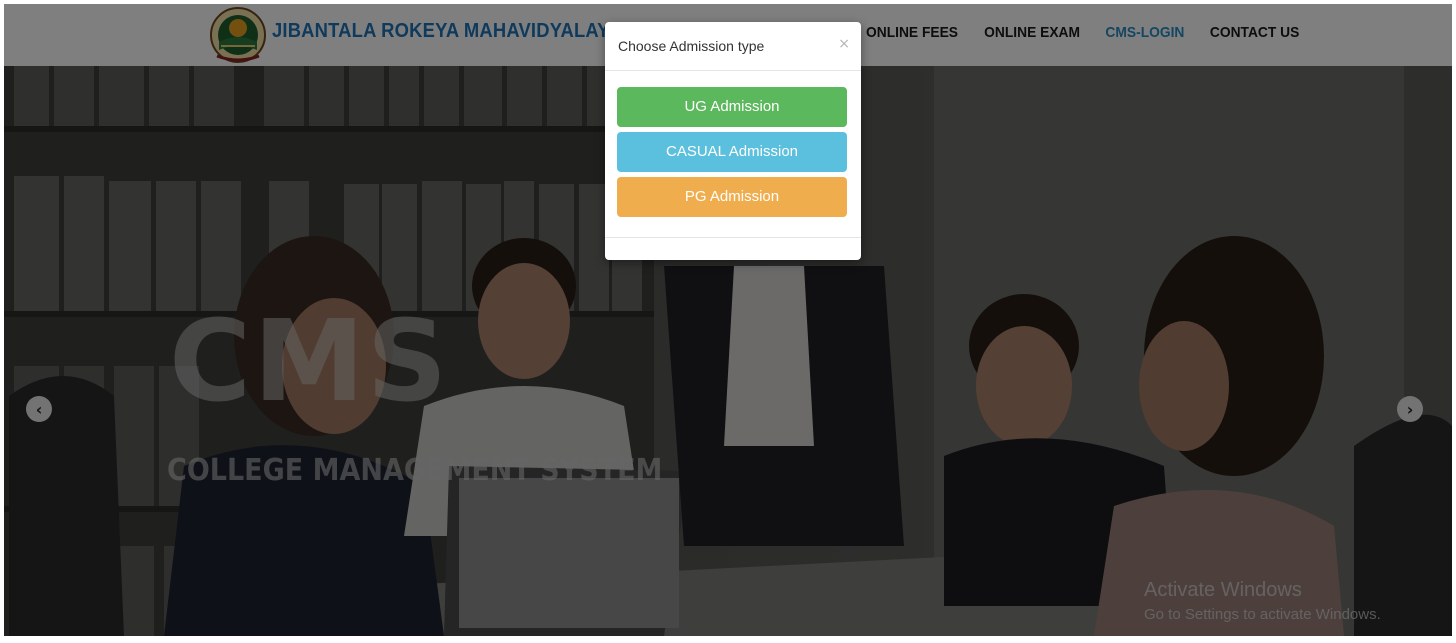 The width and height of the screenshot is (1456, 643). Describe the element at coordinates (691, 46) in the screenshot. I see `modal-title: Choose Admission type` at that location.